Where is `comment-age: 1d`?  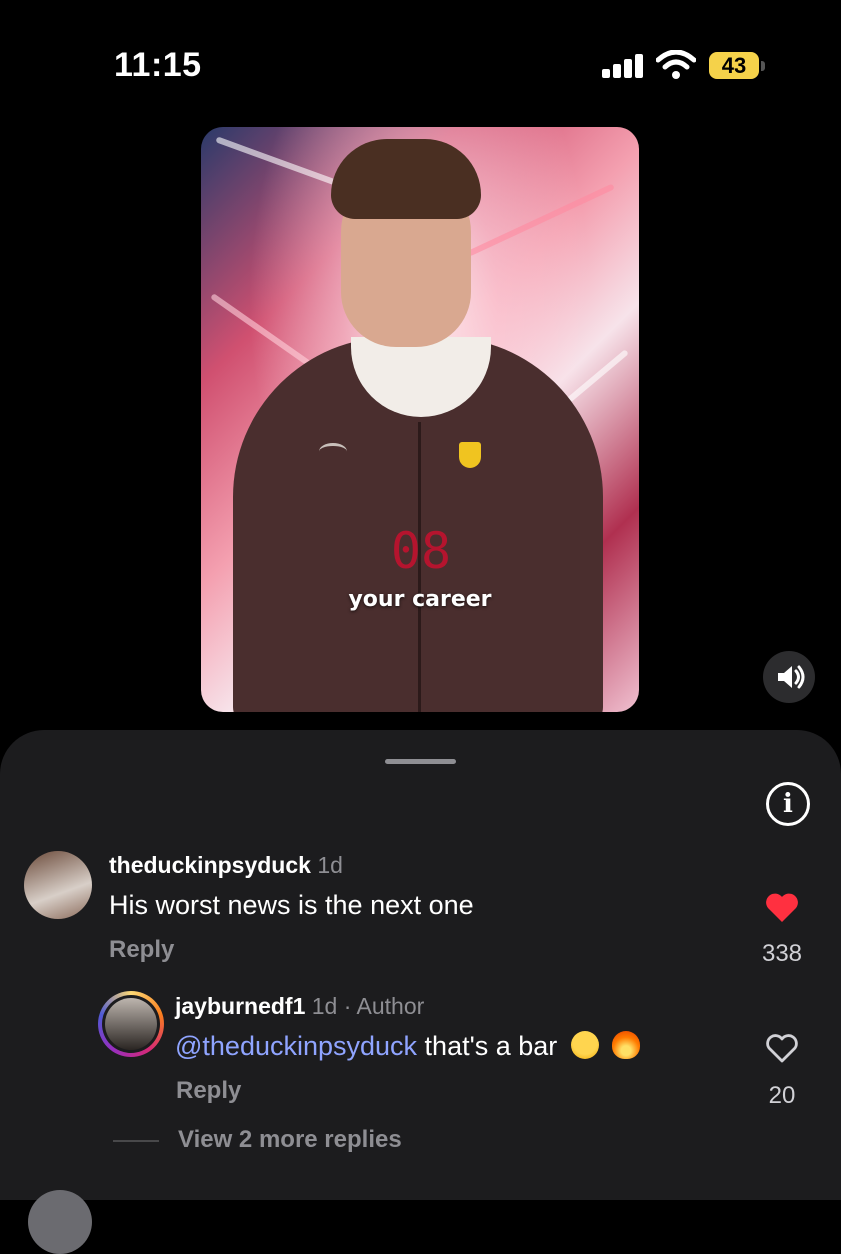
comment-age: 1d is located at coordinates (330, 865).